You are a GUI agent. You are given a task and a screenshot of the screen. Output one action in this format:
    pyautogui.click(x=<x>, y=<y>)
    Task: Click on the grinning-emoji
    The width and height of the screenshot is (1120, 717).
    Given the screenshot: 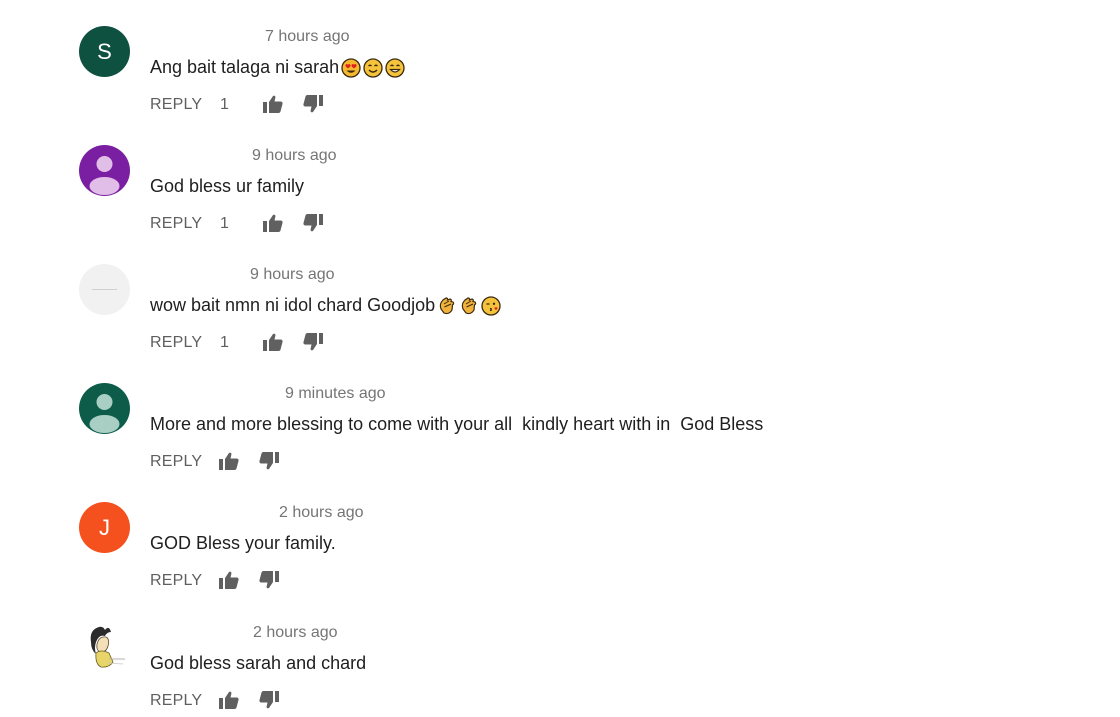 What is the action you would take?
    pyautogui.click(x=395, y=67)
    